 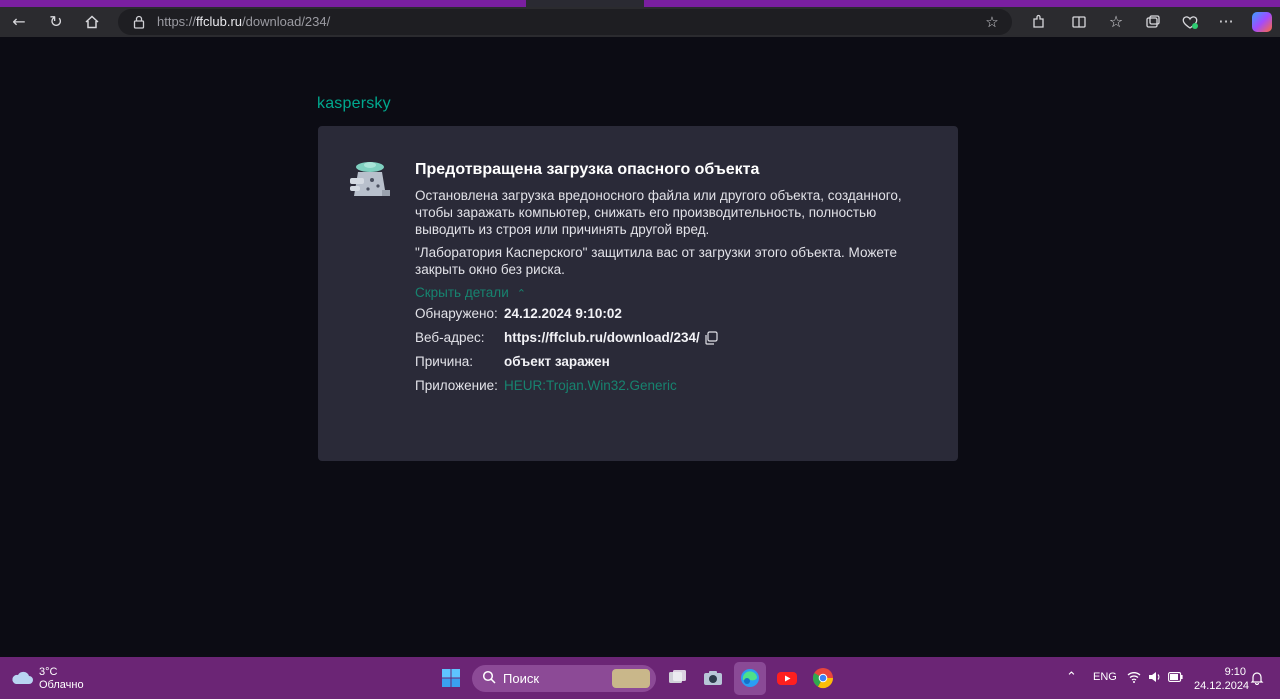 I want to click on edge-browser-icon, so click(x=750, y=678).